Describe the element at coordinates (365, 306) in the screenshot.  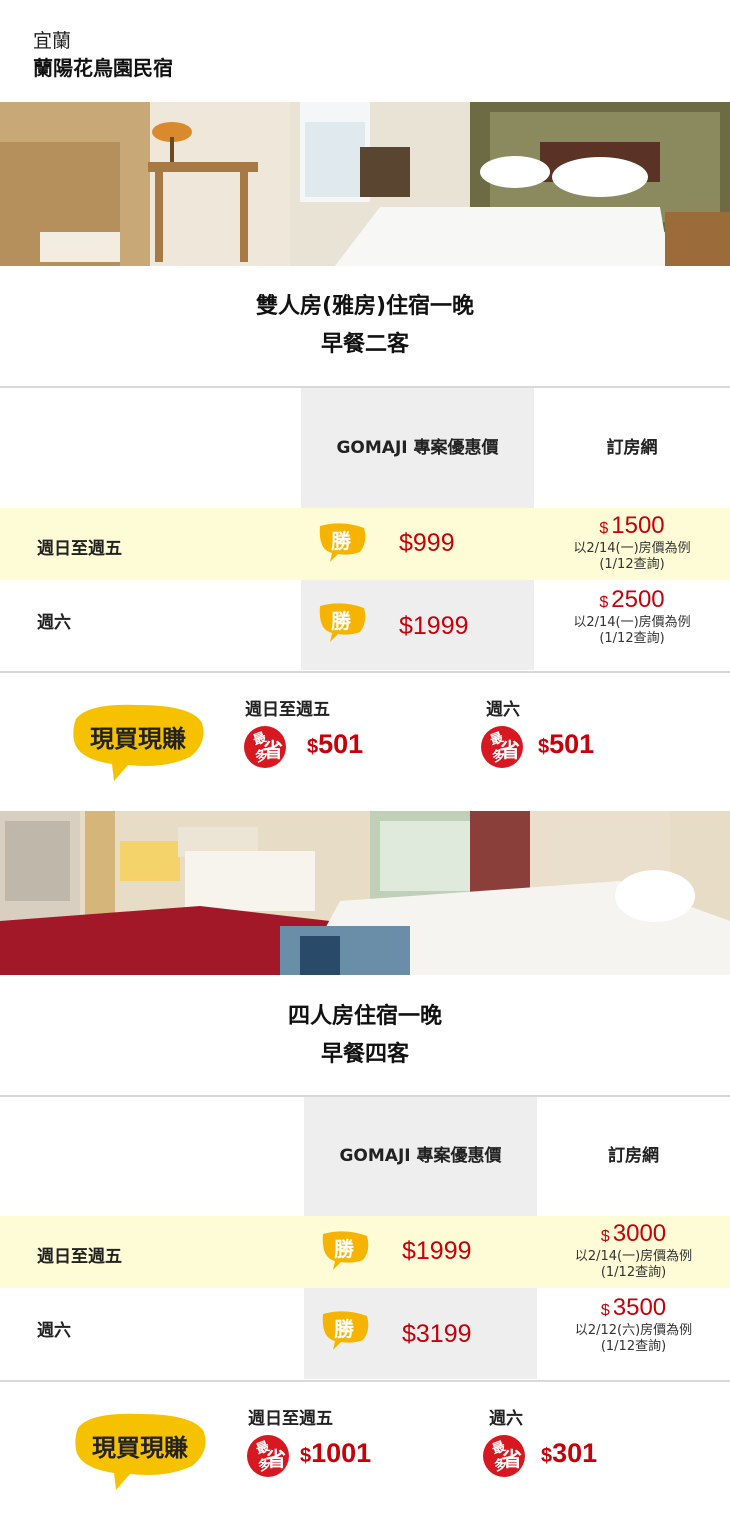
I see `room-title-line1: 雙人房(雅房)住宿一晚` at that location.